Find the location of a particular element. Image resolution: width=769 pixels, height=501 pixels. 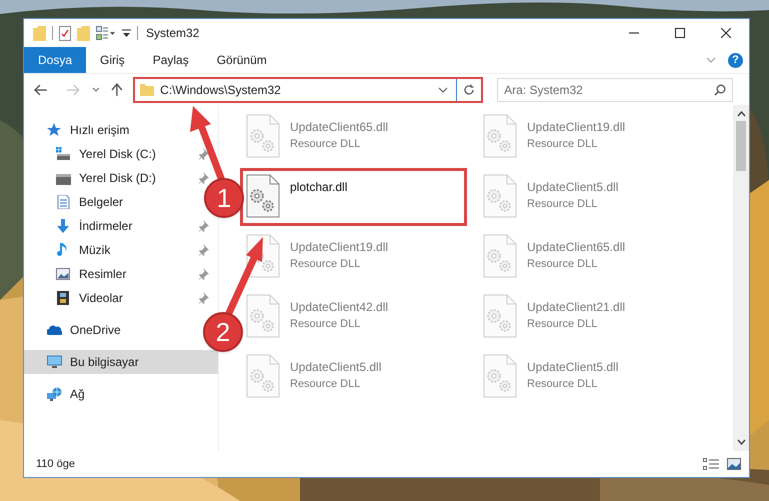

maximize-icon is located at coordinates (680, 33).